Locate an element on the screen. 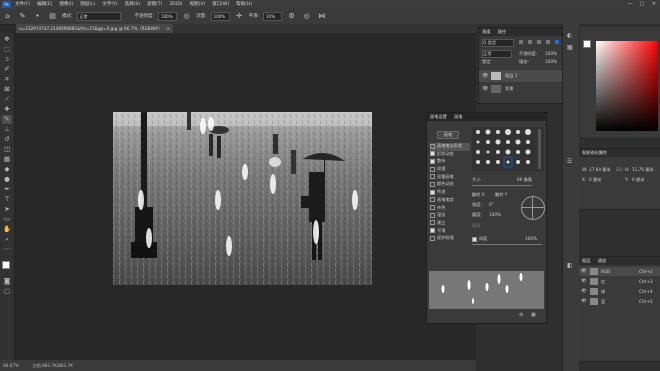 The width and height of the screenshot is (660, 371). swatches-panel-icon: ▦ is located at coordinates (570, 47).